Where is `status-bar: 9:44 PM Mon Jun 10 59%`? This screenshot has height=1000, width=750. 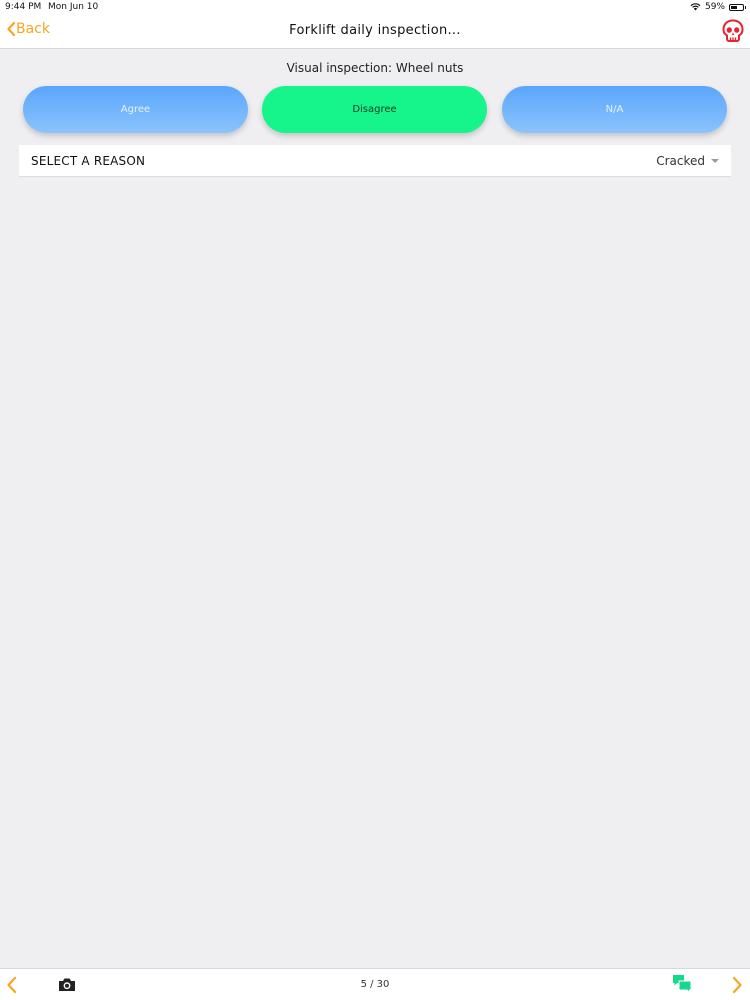
status-bar: 9:44 PM Mon Jun 10 59% is located at coordinates (375, 7).